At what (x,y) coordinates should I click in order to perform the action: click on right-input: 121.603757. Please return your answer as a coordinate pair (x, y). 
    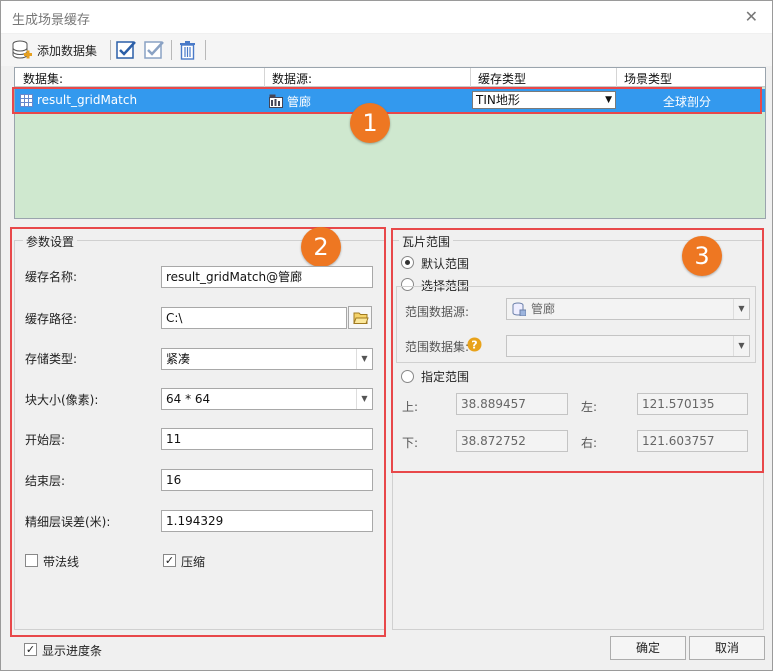
    Looking at the image, I should click on (692, 441).